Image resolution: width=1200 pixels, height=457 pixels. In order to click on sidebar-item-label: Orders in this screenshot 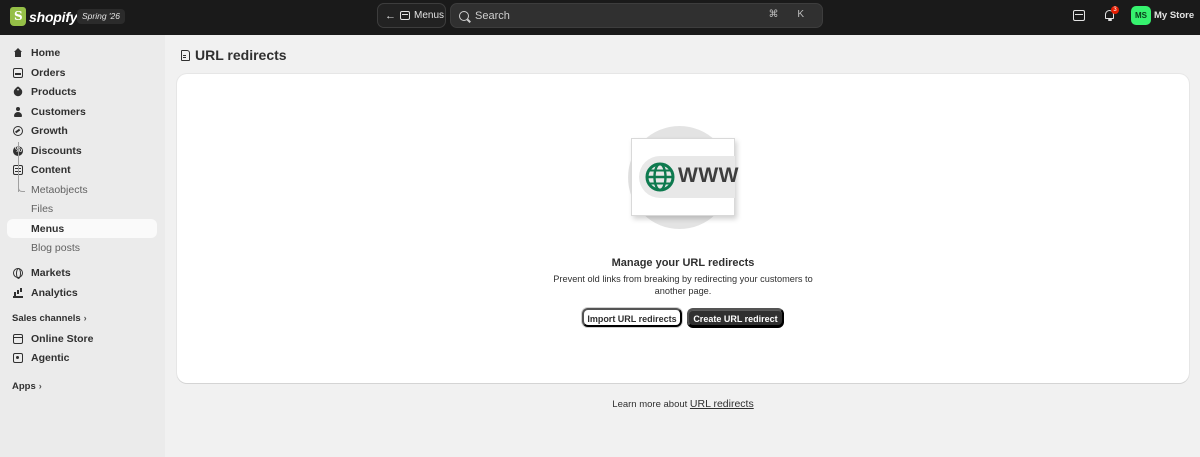, I will do `click(48, 72)`.